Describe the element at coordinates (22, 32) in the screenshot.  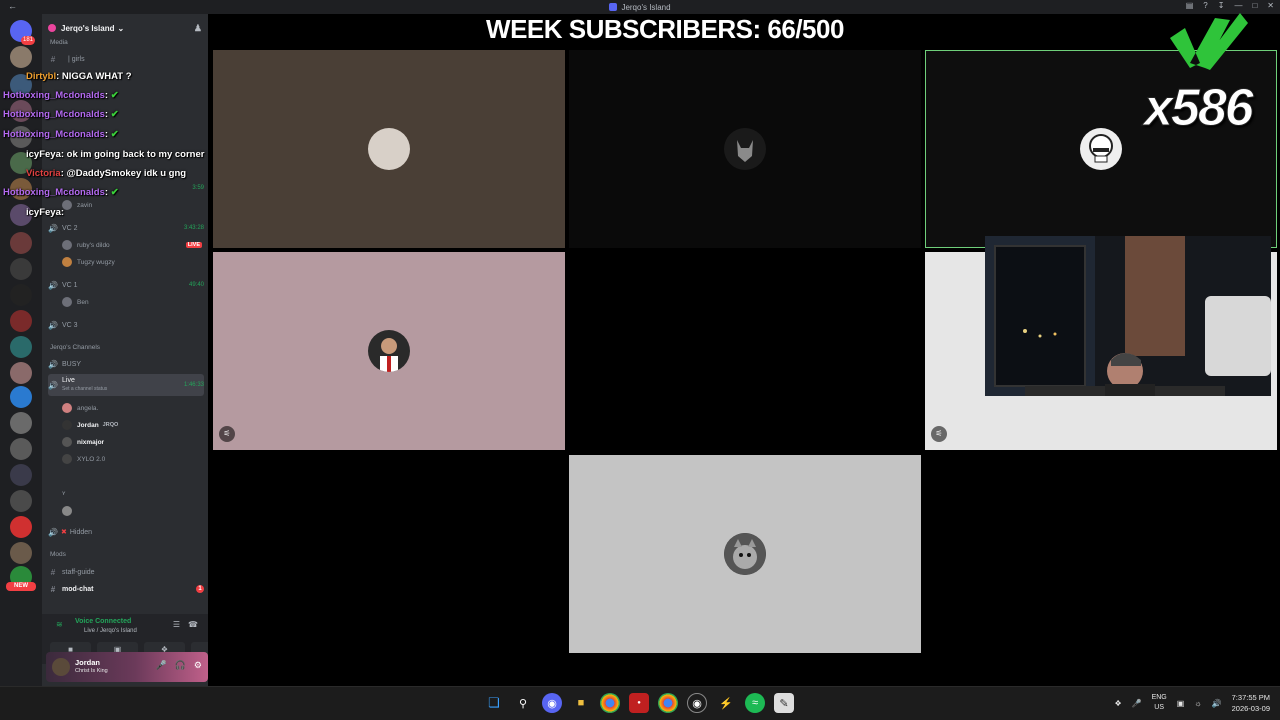
I see `direct-messages-button: 181` at that location.